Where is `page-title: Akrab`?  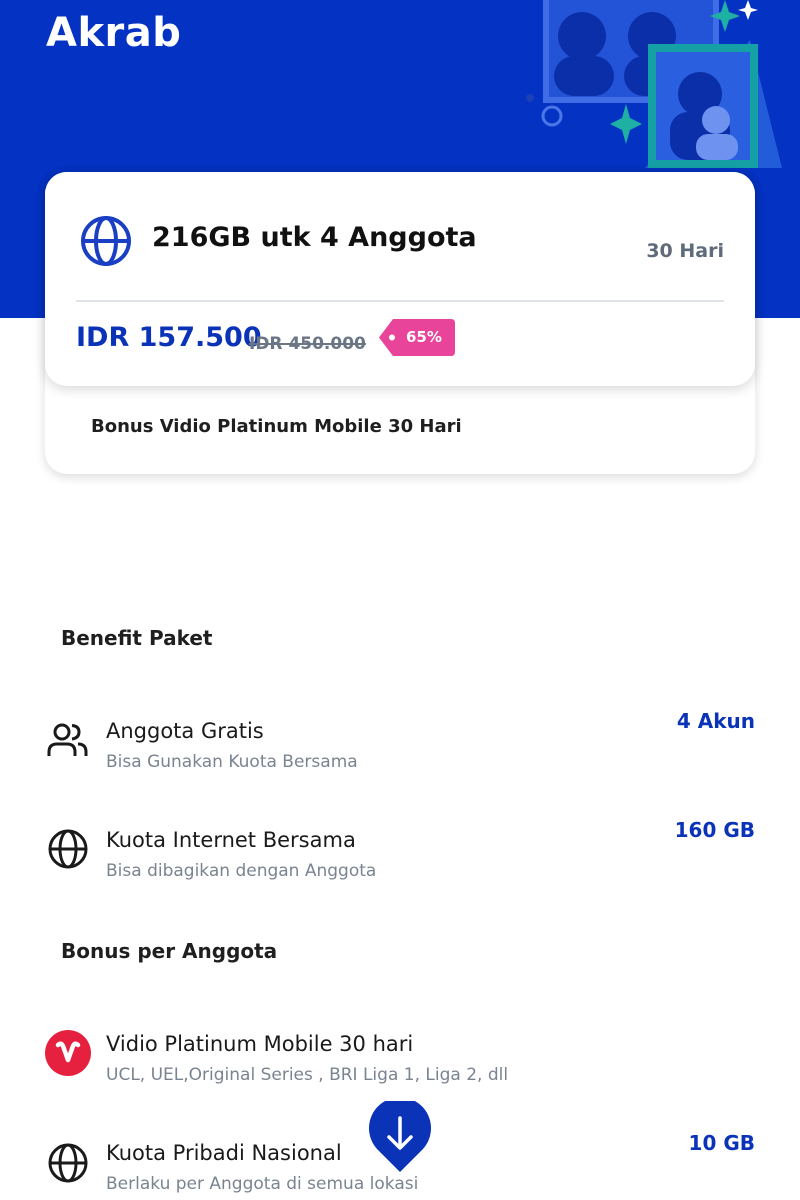
page-title: Akrab is located at coordinates (114, 33).